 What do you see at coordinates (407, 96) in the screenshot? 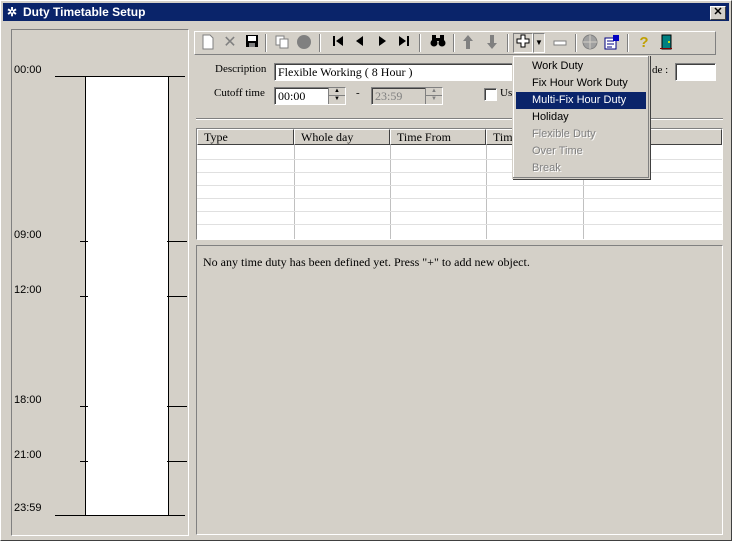
I see `cutoff-to-input: 23:59 ▲ ▼` at bounding box center [407, 96].